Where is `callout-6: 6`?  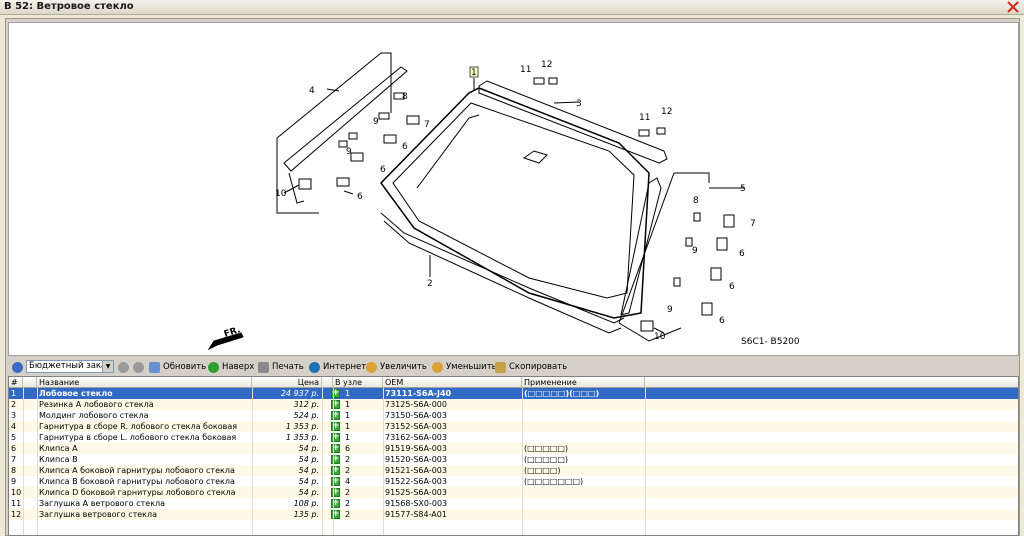
callout-6: 6 is located at coordinates (405, 147).